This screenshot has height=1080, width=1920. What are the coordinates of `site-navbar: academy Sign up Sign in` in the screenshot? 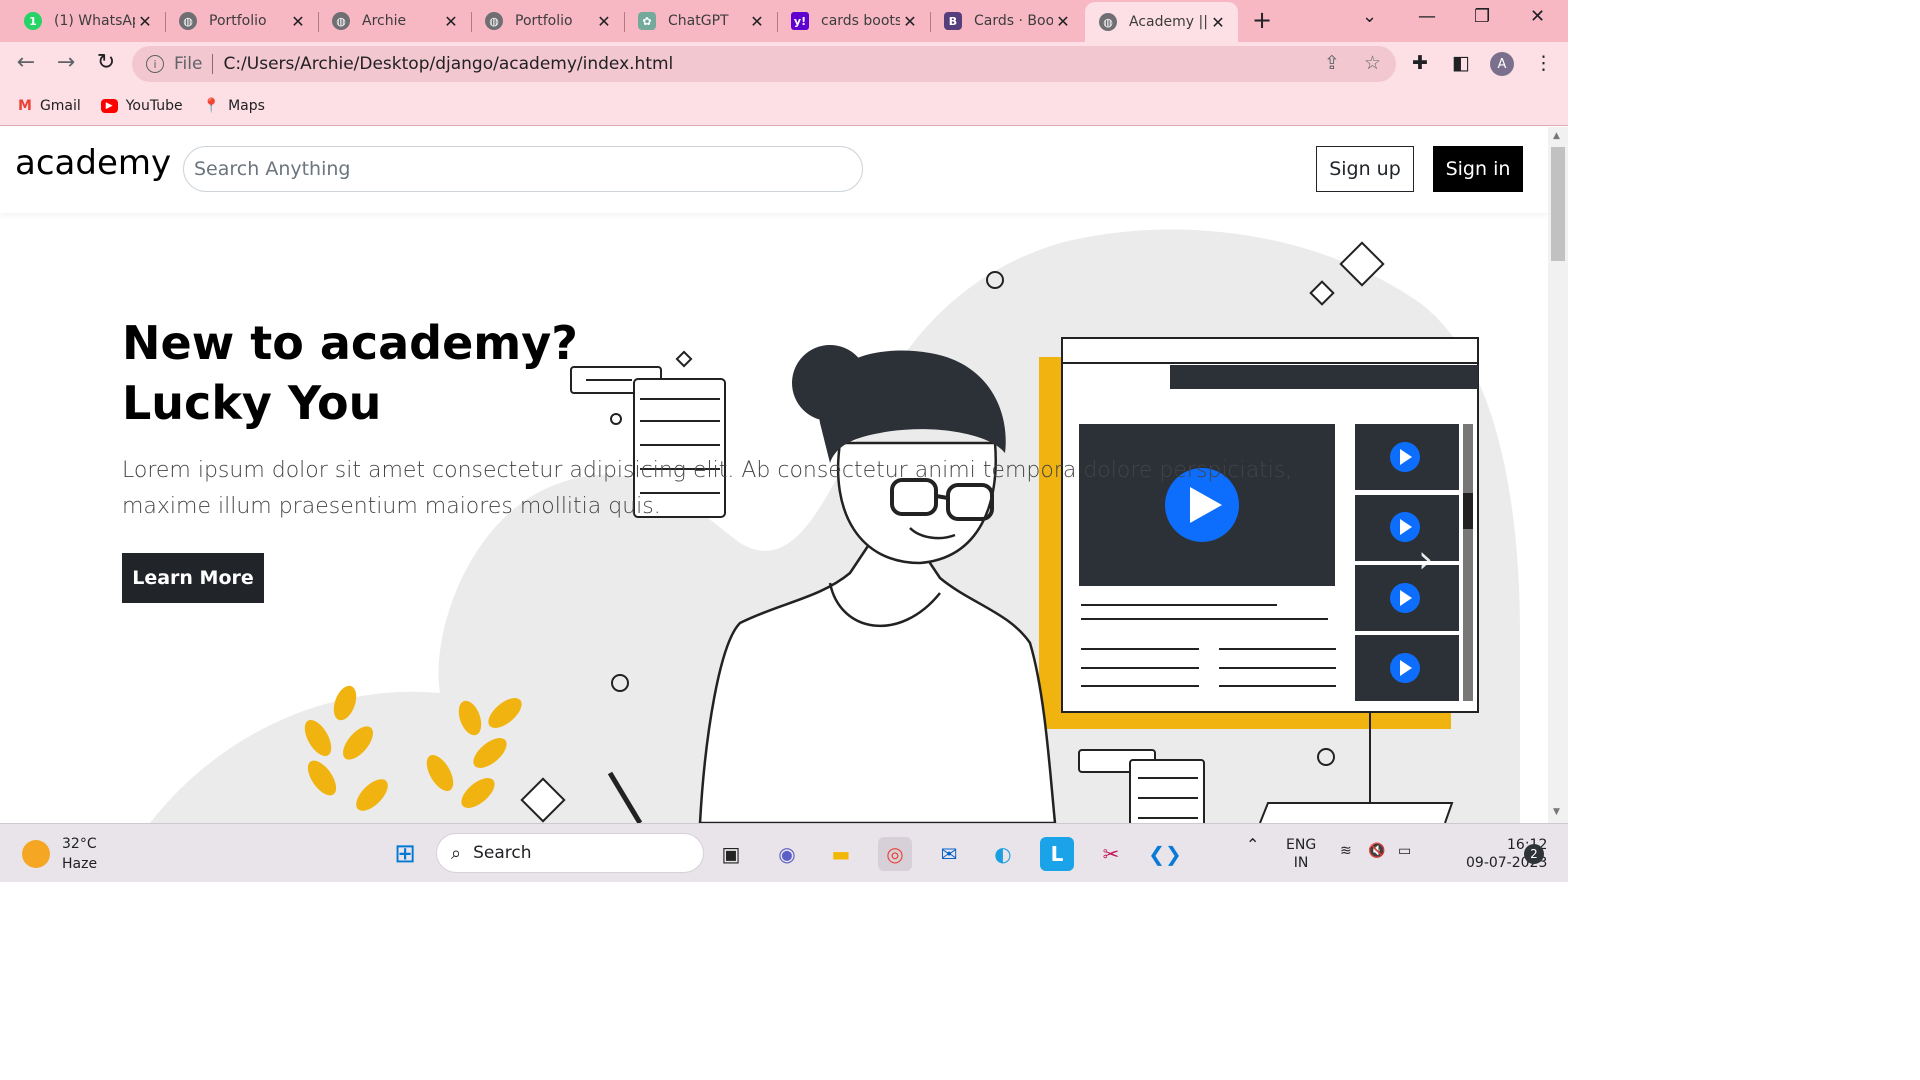 It's located at (774, 170).